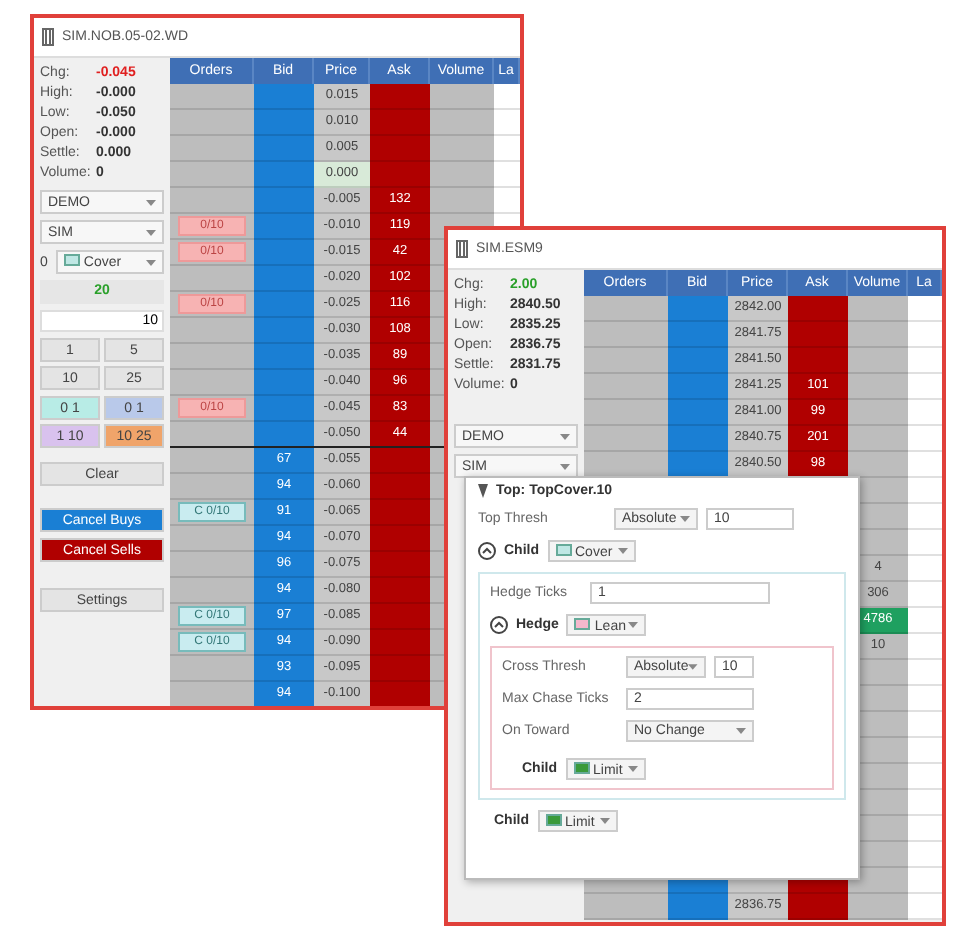 This screenshot has height=932, width=954. I want to click on pin-icon, so click(483, 491).